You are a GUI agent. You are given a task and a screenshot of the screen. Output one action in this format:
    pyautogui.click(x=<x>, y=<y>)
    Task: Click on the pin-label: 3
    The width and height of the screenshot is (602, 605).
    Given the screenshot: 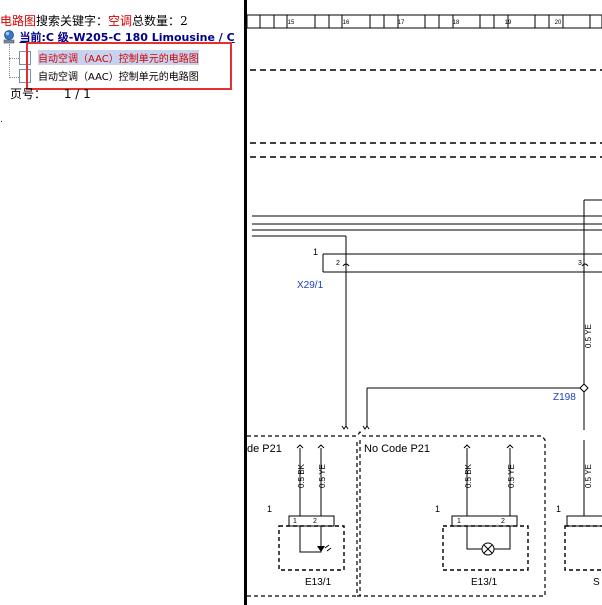 What is the action you would take?
    pyautogui.click(x=580, y=263)
    